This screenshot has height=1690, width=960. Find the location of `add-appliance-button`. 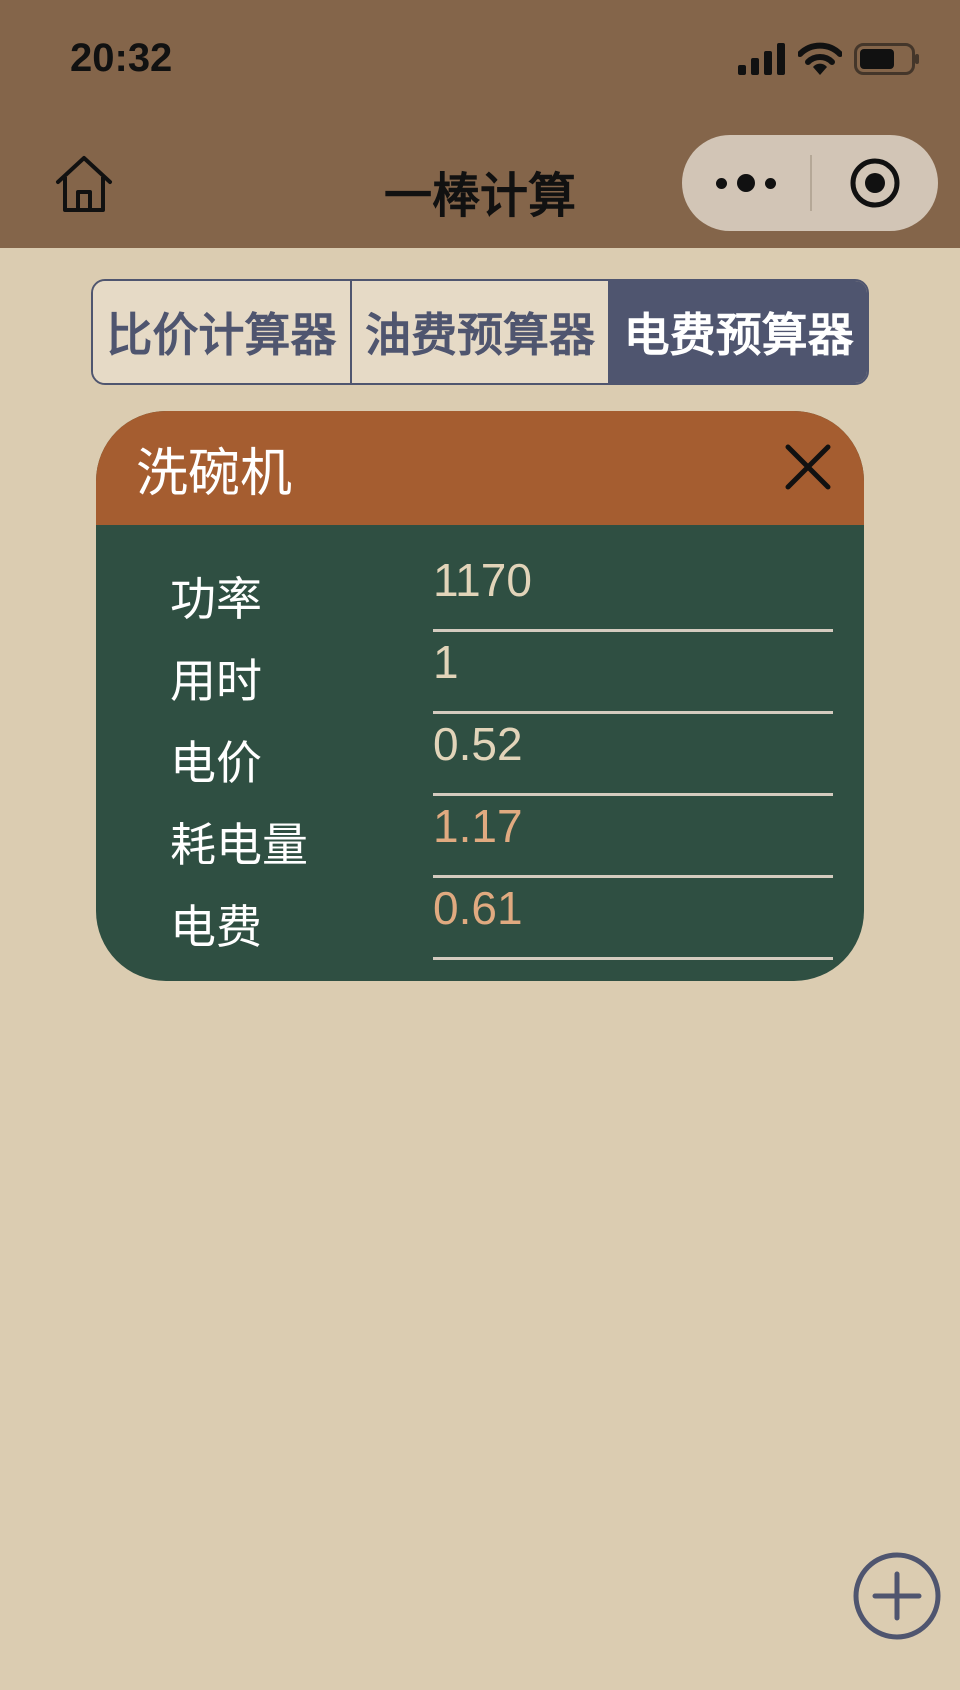

add-appliance-button is located at coordinates (897, 1596).